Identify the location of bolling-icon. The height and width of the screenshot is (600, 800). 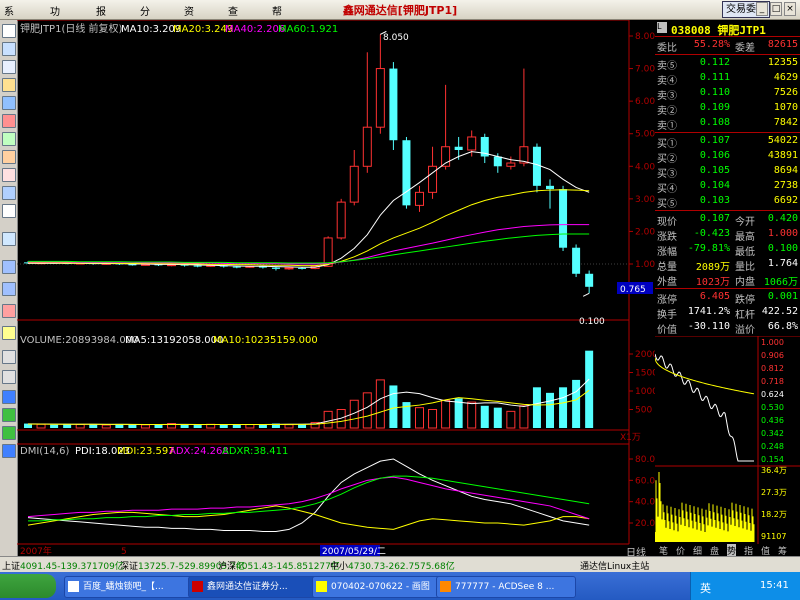
(9, 333).